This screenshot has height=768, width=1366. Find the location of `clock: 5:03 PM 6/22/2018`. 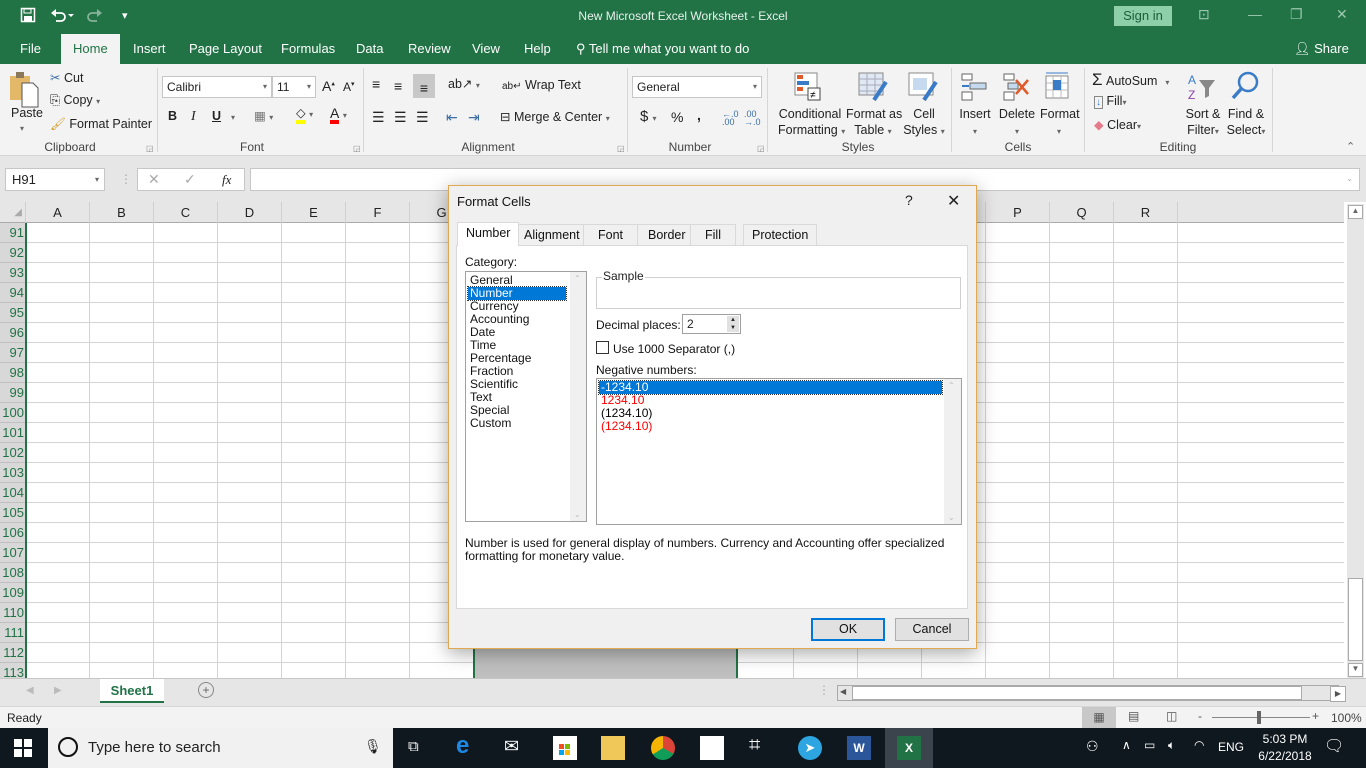

clock: 5:03 PM 6/22/2018 is located at coordinates (1285, 748).